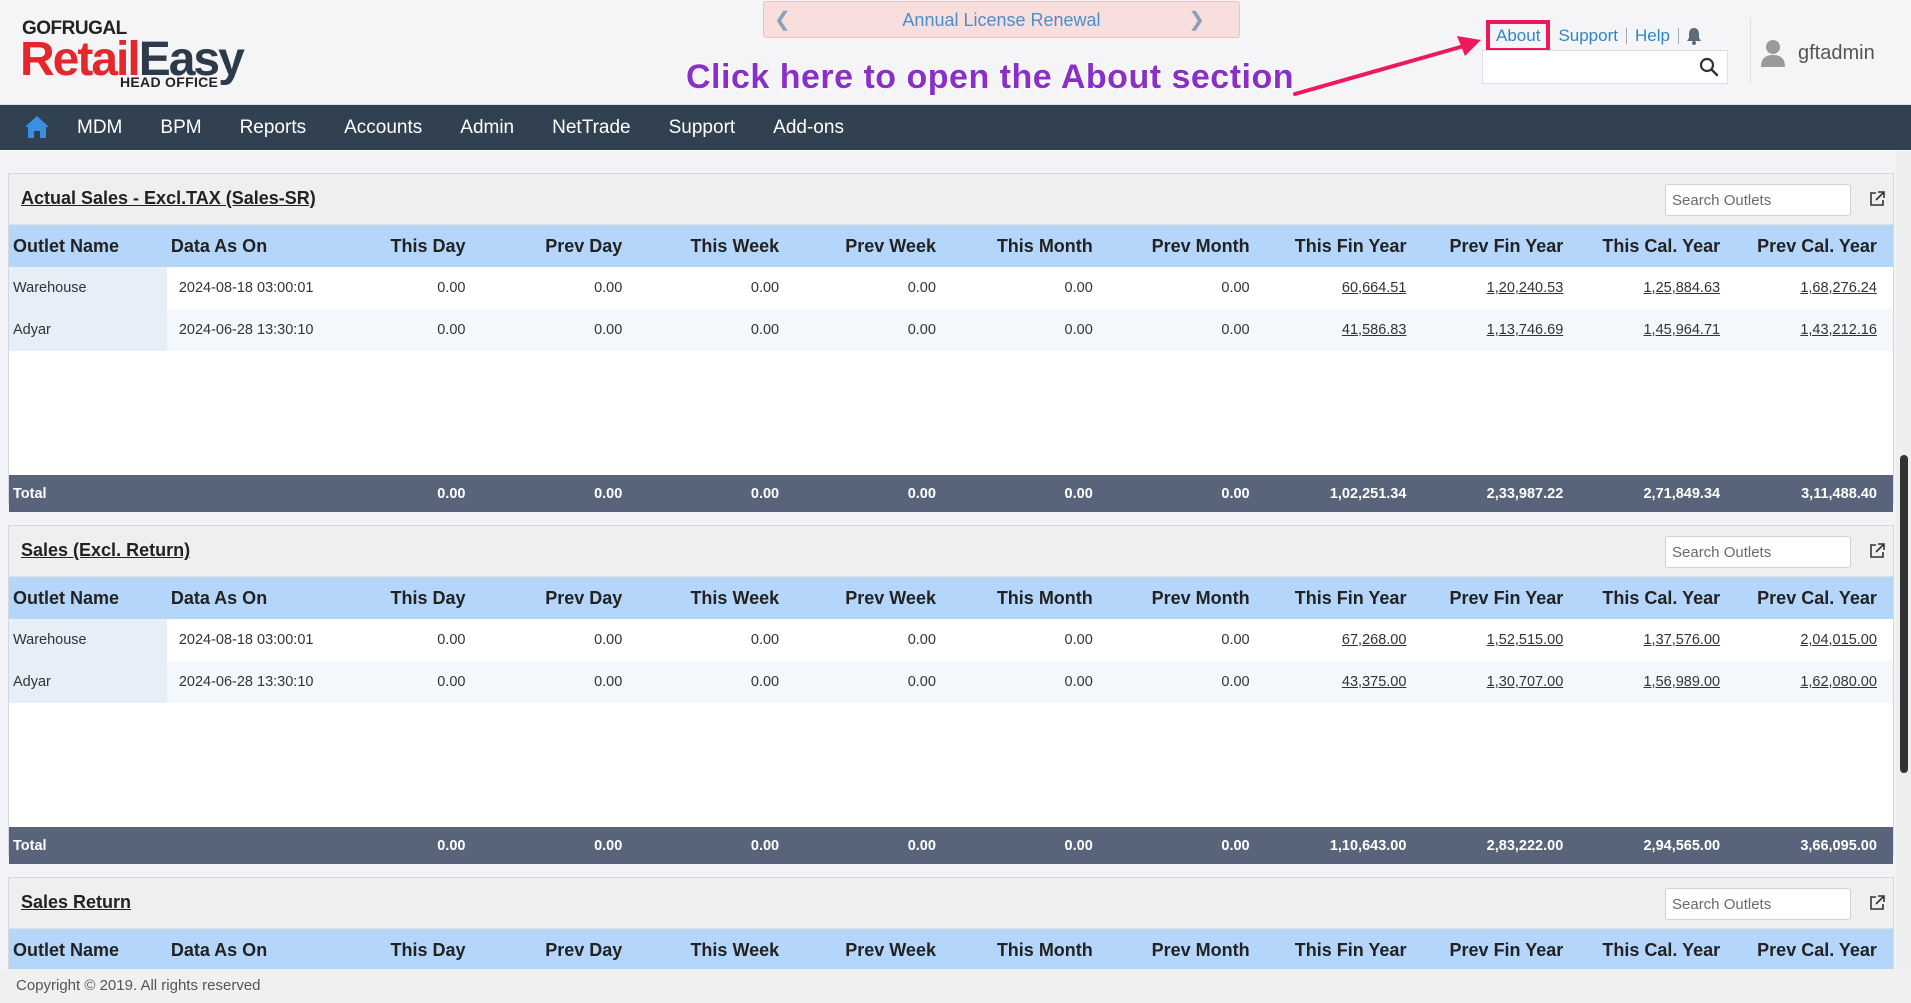  I want to click on value-link: 60,664.51, so click(1344, 288).